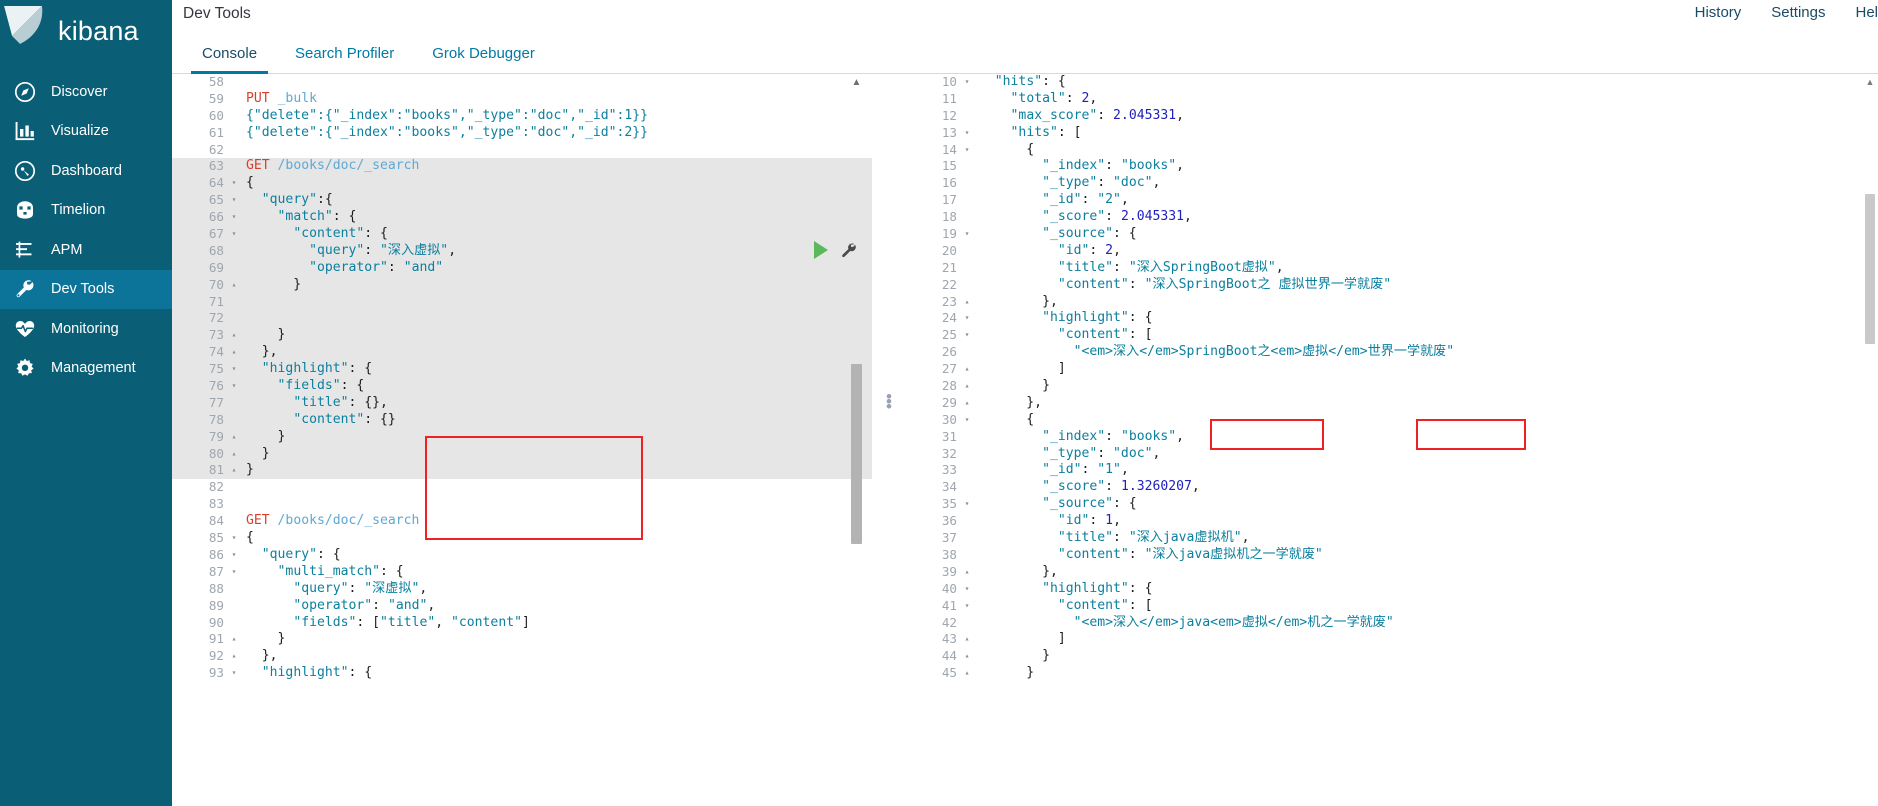 The width and height of the screenshot is (1878, 806). Describe the element at coordinates (522, 572) in the screenshot. I see `code-line: 87 ▾ "multi_match": {` at that location.